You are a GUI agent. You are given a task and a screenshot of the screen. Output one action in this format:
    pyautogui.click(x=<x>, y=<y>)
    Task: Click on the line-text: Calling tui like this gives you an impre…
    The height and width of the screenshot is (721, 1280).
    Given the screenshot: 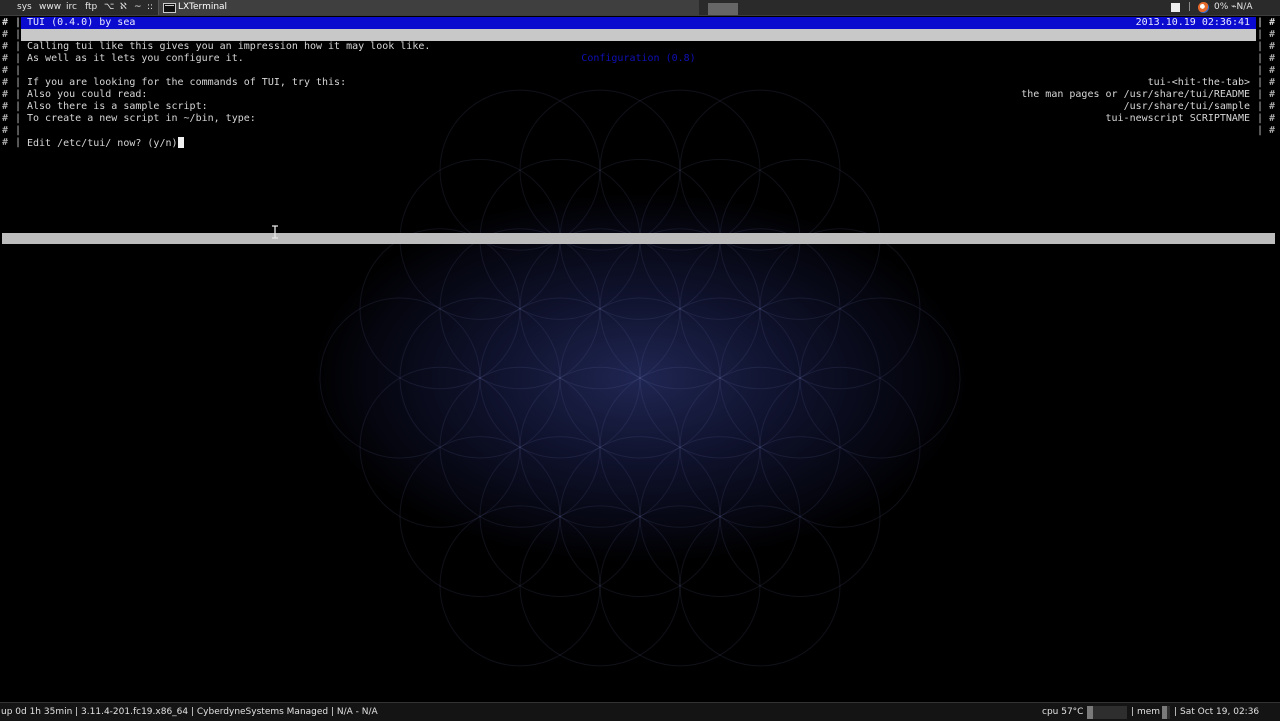 What is the action you would take?
    pyautogui.click(x=229, y=46)
    